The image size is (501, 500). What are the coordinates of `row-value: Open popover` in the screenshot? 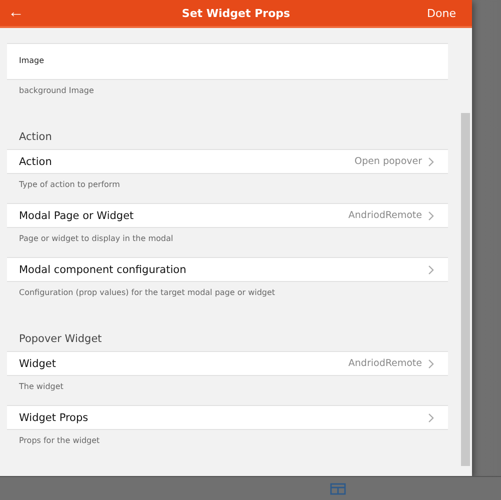 It's located at (388, 161).